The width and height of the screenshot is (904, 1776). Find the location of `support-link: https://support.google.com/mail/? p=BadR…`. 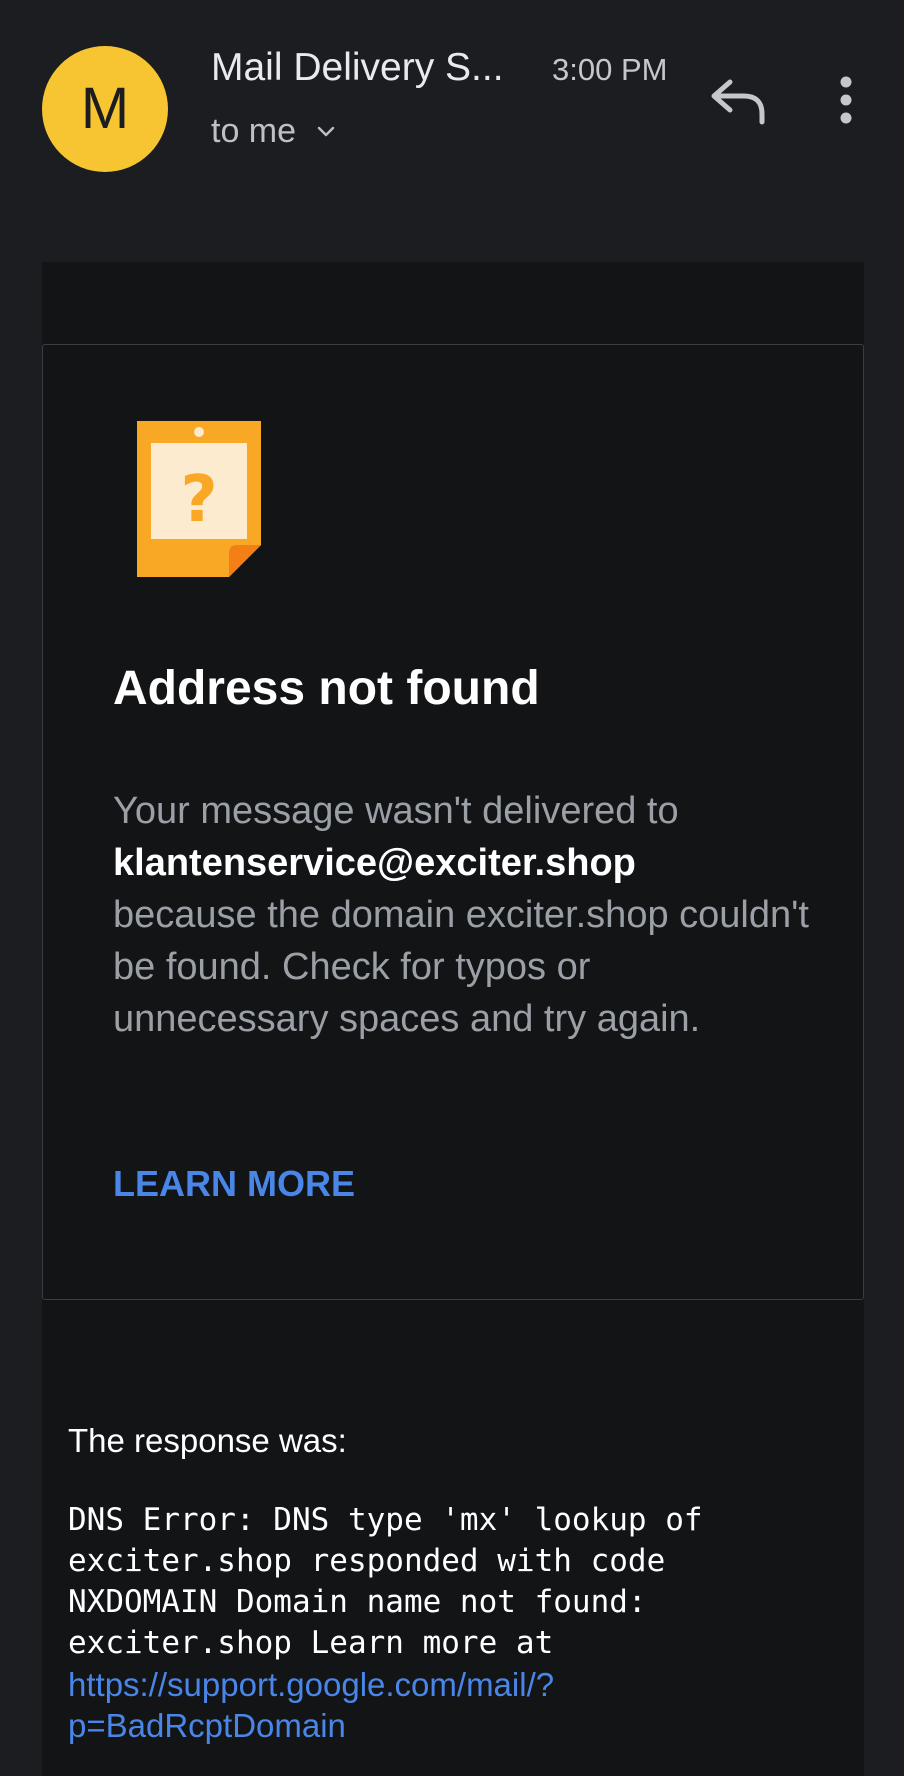

support-link: https://support.google.com/mail/? p=BadR… is located at coordinates (463, 1705).